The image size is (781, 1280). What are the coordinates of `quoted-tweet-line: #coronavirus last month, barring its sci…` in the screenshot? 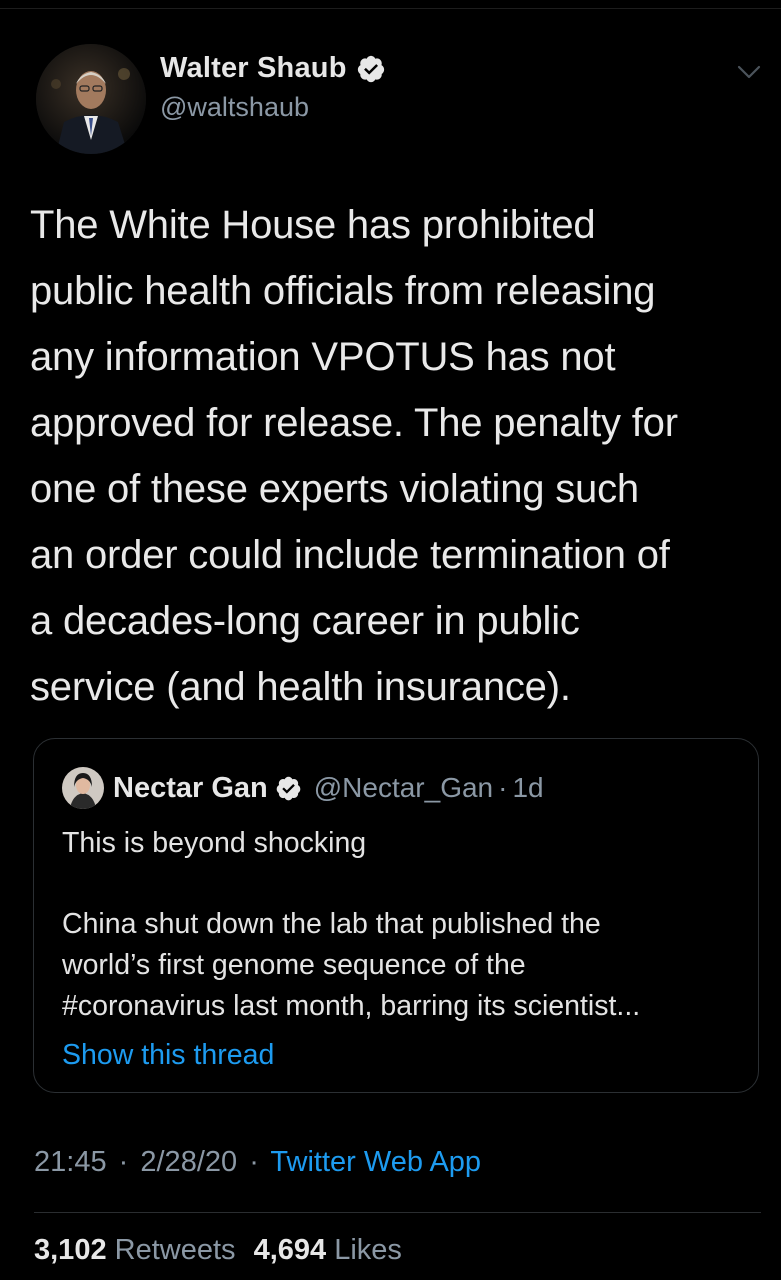 It's located at (351, 1006).